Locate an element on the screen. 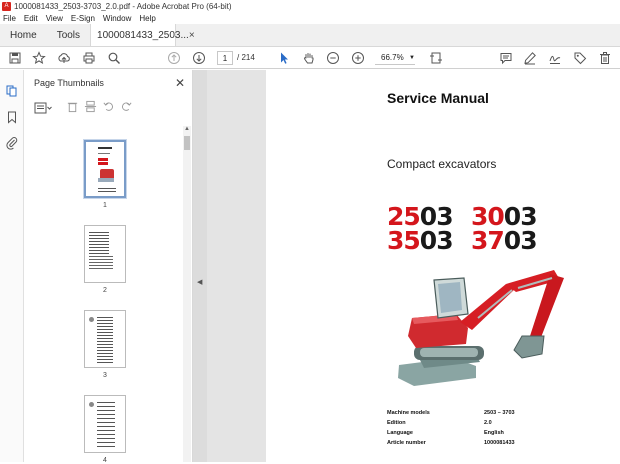  excavator-image is located at coordinates (481, 328).